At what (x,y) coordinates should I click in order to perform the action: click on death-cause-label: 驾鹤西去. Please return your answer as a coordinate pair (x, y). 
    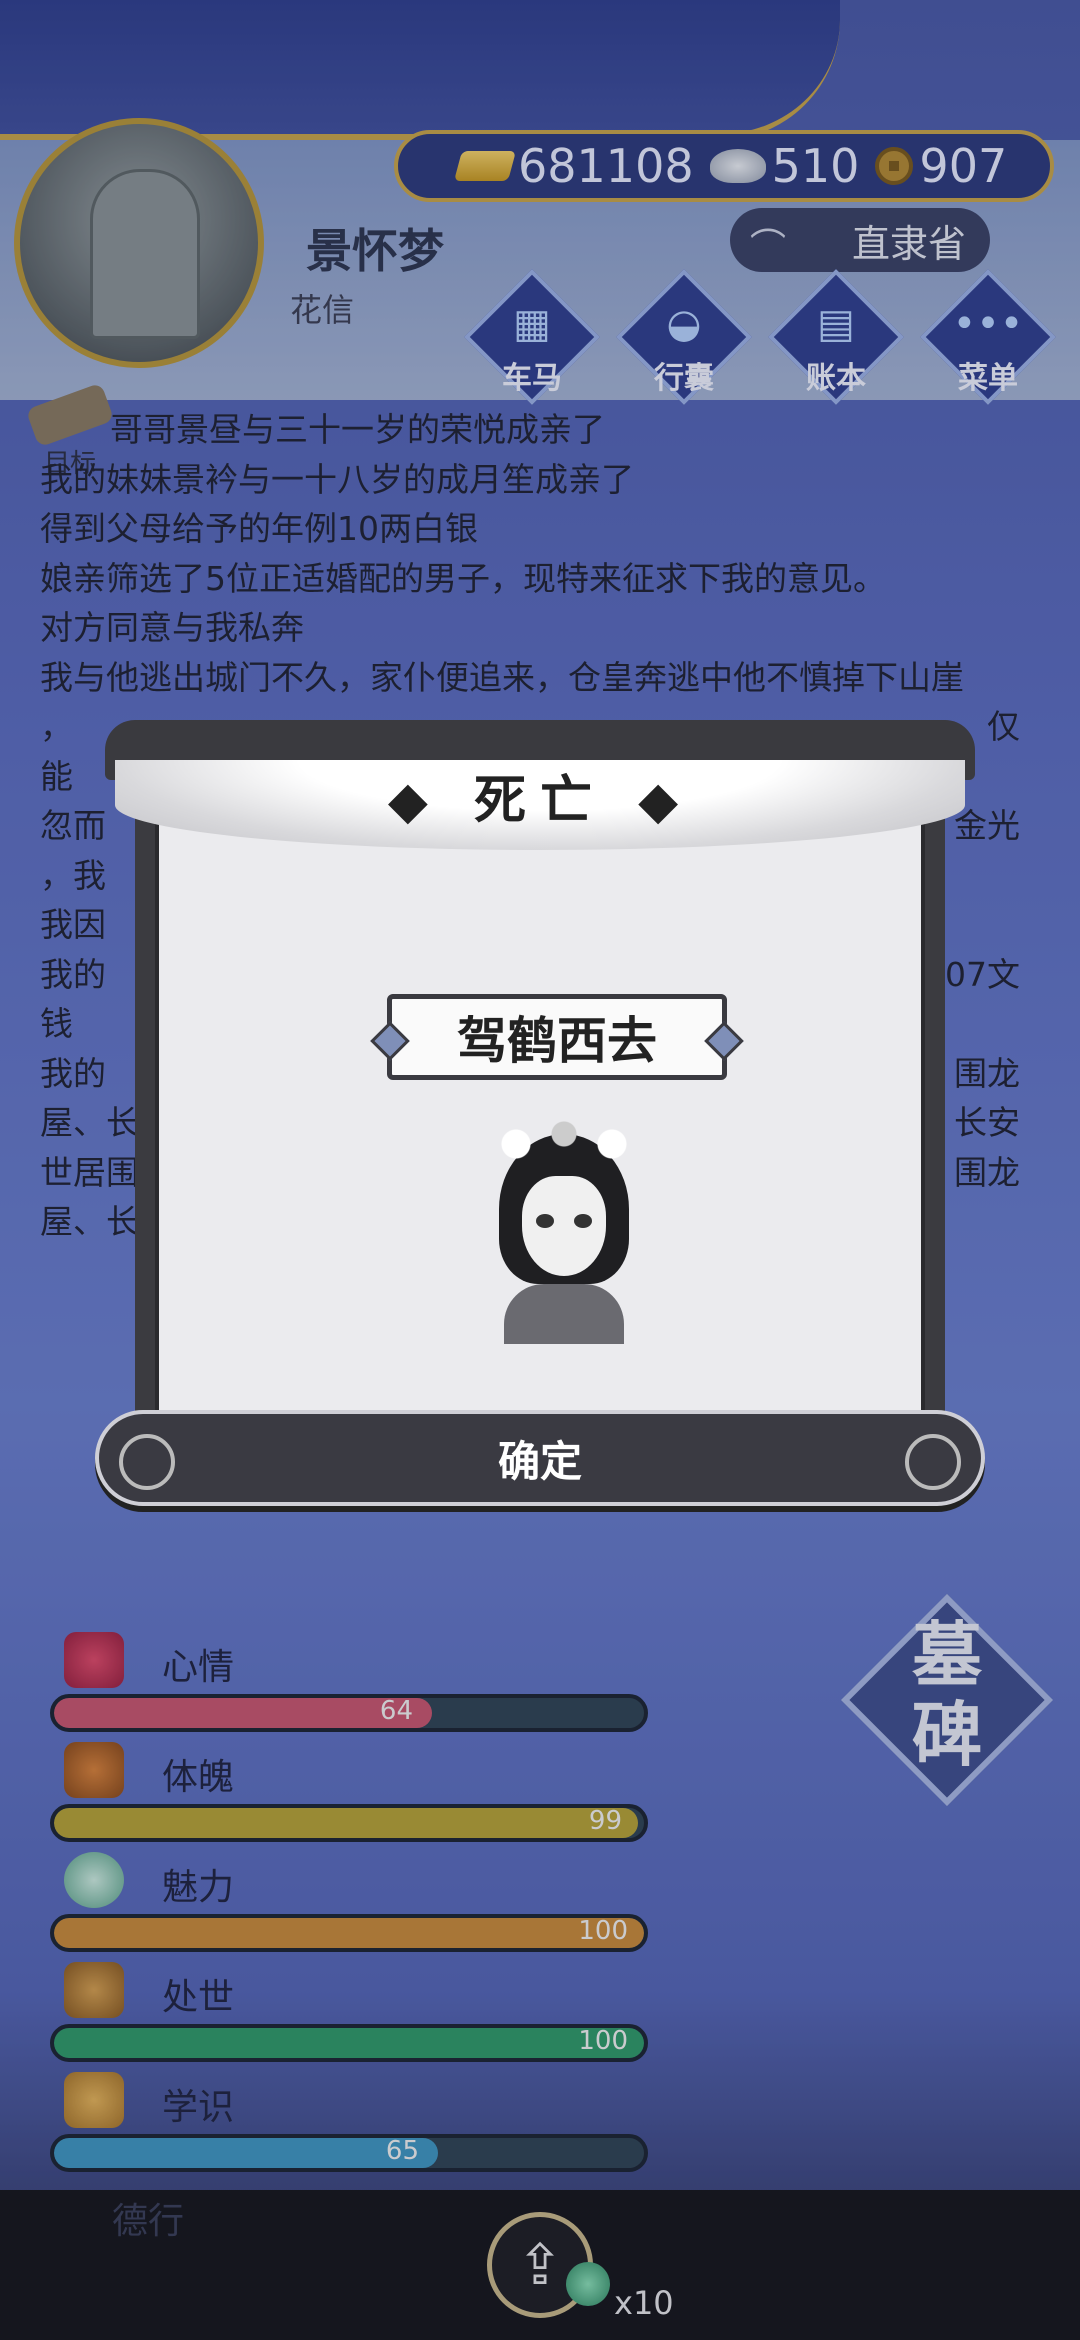
    Looking at the image, I should click on (557, 1037).